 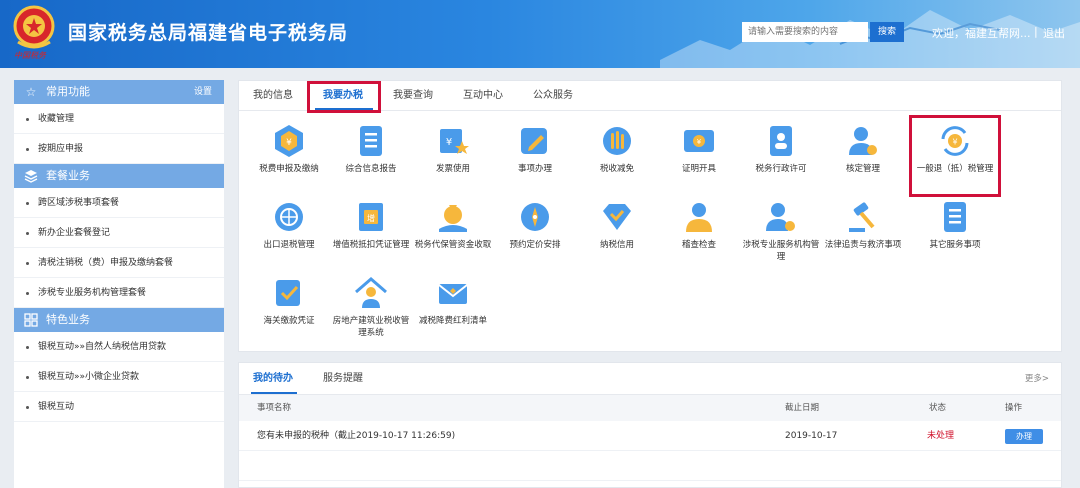 I want to click on sidebar-item: 按期应申报, so click(x=119, y=149).